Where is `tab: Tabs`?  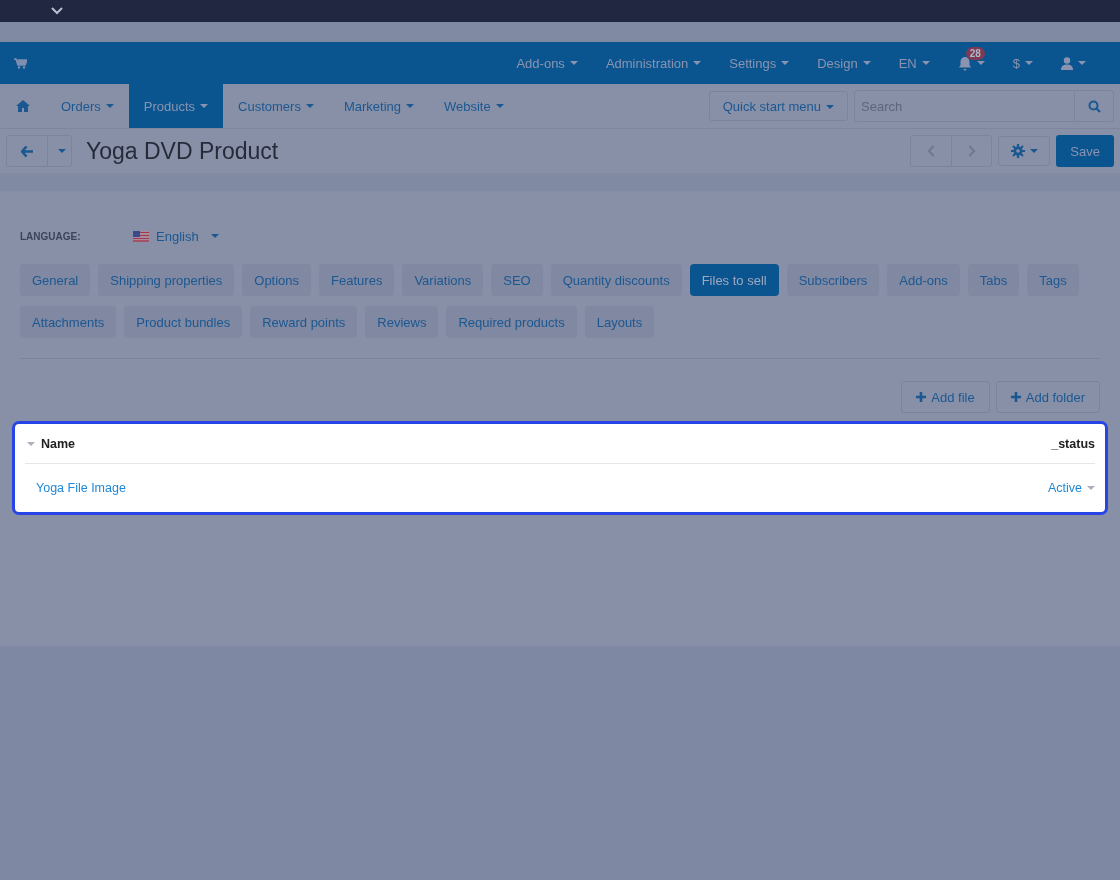 tab: Tabs is located at coordinates (993, 280).